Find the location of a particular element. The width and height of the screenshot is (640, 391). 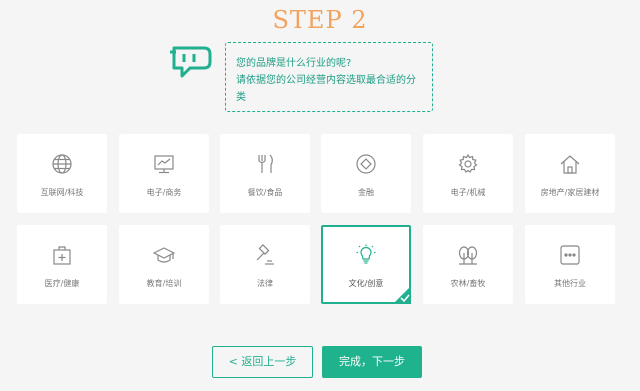

category-ecommerce: 电子/商务 is located at coordinates (164, 173).